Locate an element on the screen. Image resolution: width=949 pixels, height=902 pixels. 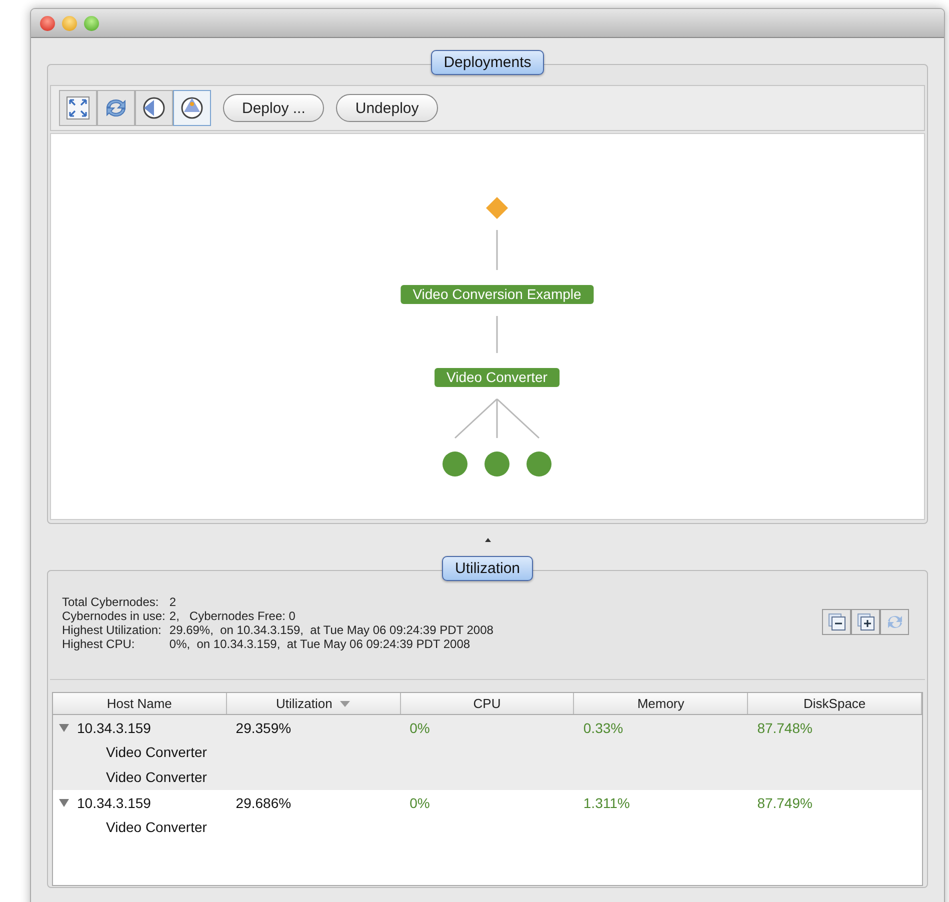
table-cell: 87.749% is located at coordinates (784, 802).